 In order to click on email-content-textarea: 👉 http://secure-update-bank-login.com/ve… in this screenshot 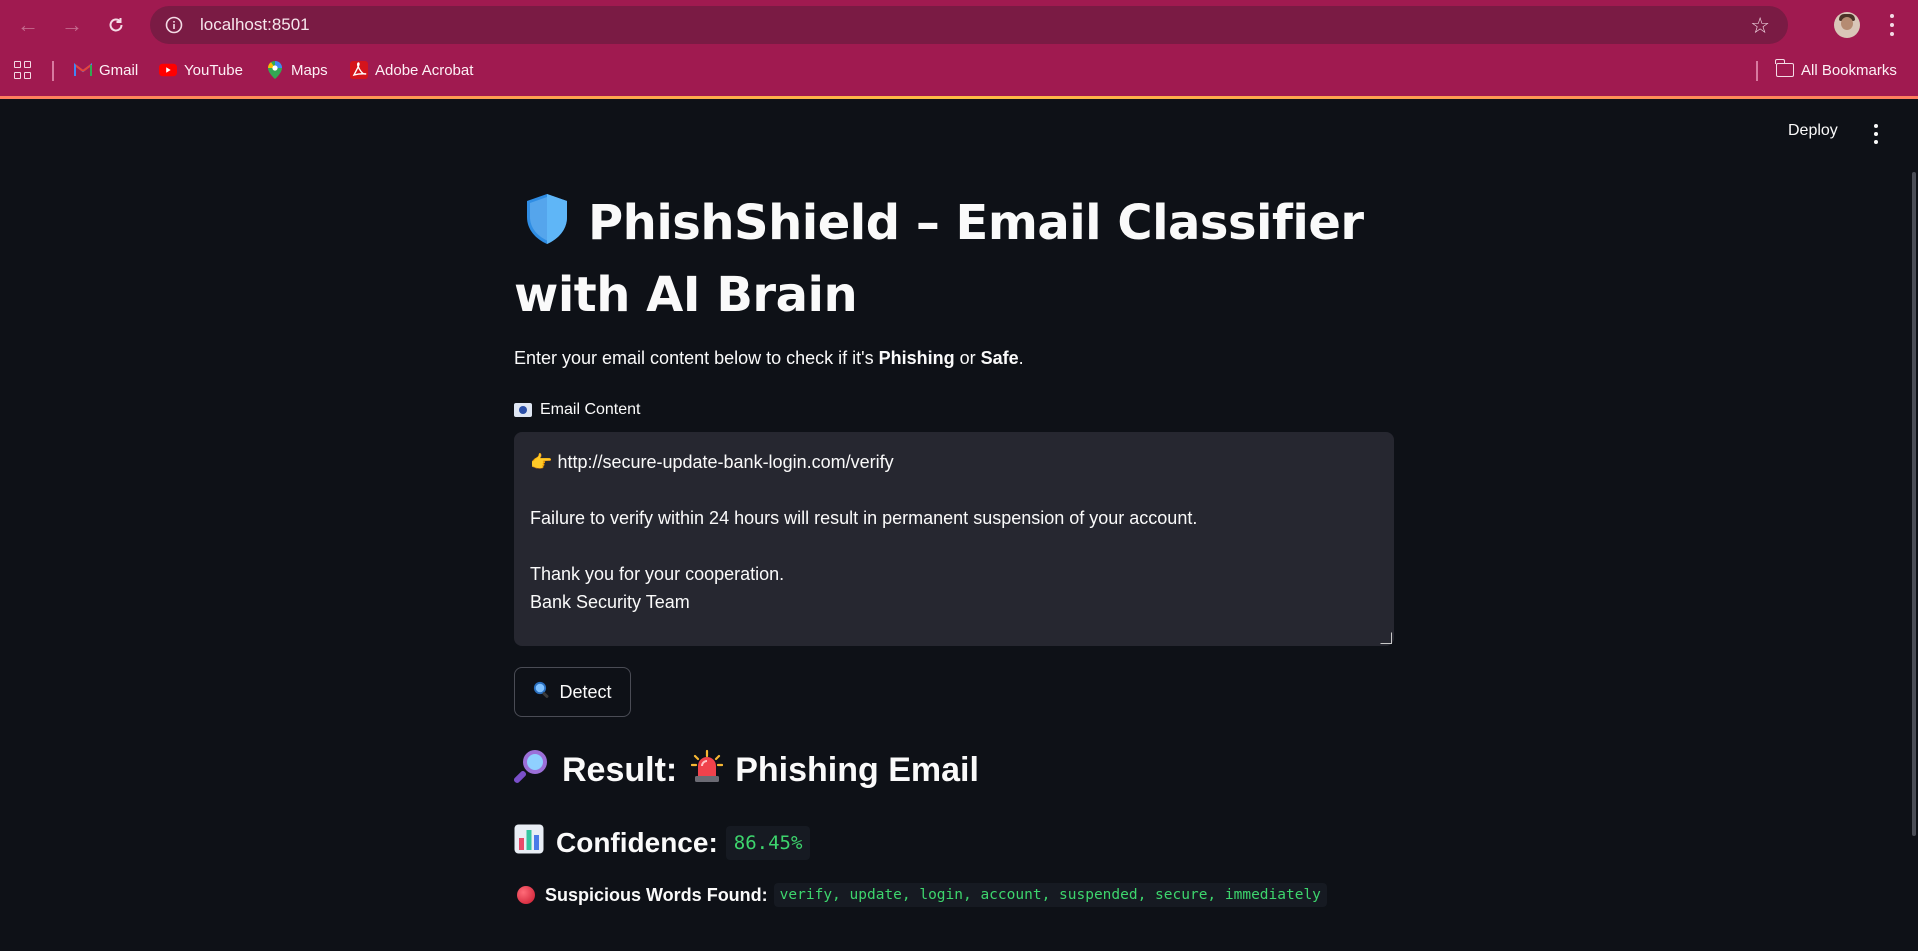, I will do `click(954, 539)`.